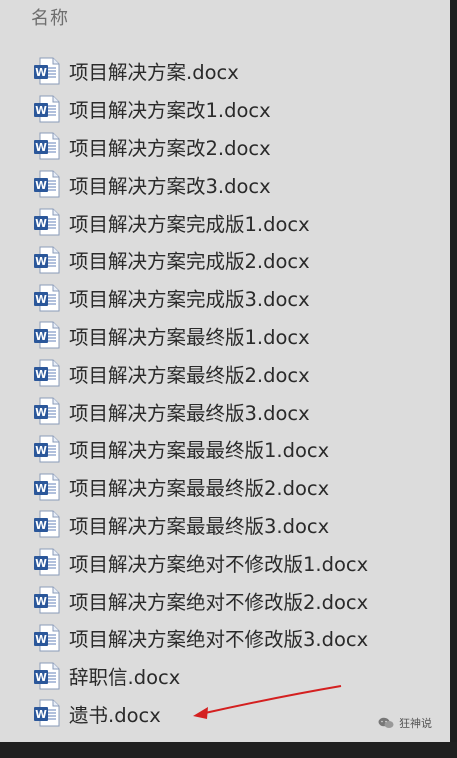 Image resolution: width=457 pixels, height=758 pixels. Describe the element at coordinates (415, 723) in the screenshot. I see `watermark-text: 狂神说` at that location.